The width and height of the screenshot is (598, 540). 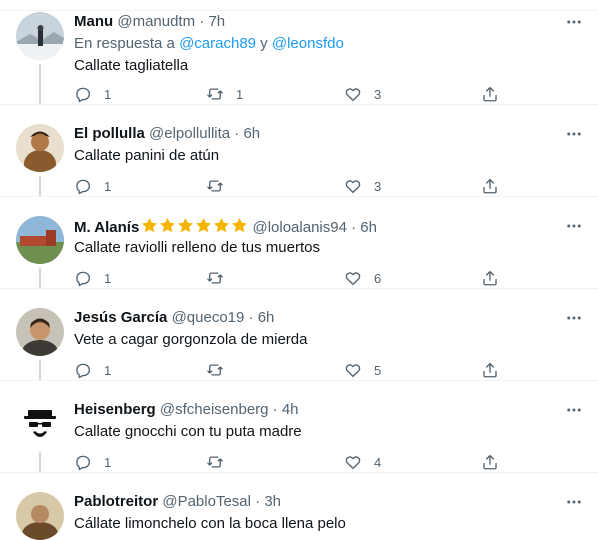 I want to click on reply-prefix: En respuesta a, so click(x=127, y=43).